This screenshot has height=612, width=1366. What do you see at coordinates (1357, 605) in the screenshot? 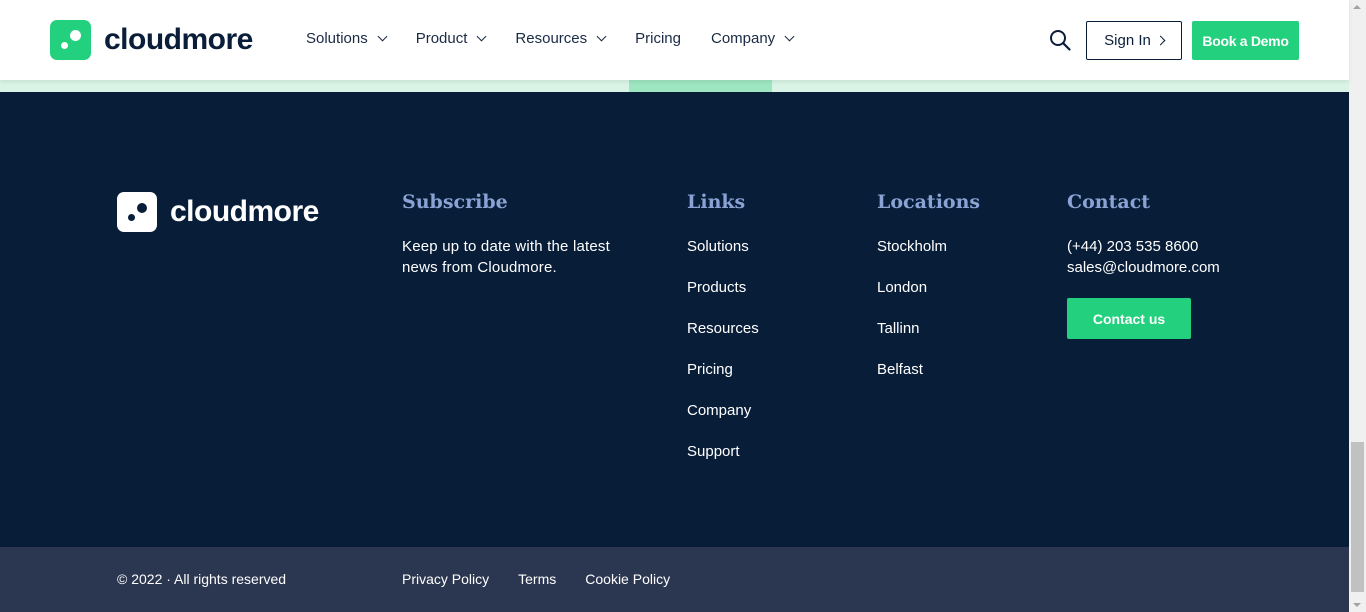
I see `scroll-down-arrow-icon` at bounding box center [1357, 605].